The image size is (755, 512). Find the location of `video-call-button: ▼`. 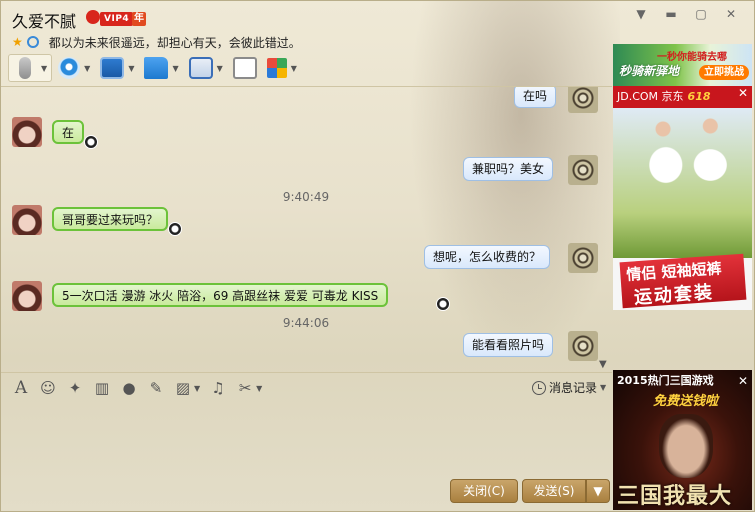

video-call-button: ▼ is located at coordinates (74, 68).